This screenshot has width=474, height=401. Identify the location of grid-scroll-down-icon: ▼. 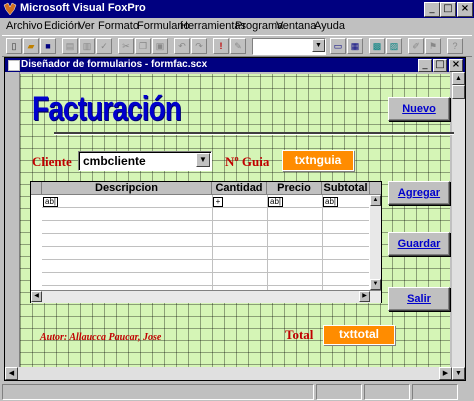
(375, 284).